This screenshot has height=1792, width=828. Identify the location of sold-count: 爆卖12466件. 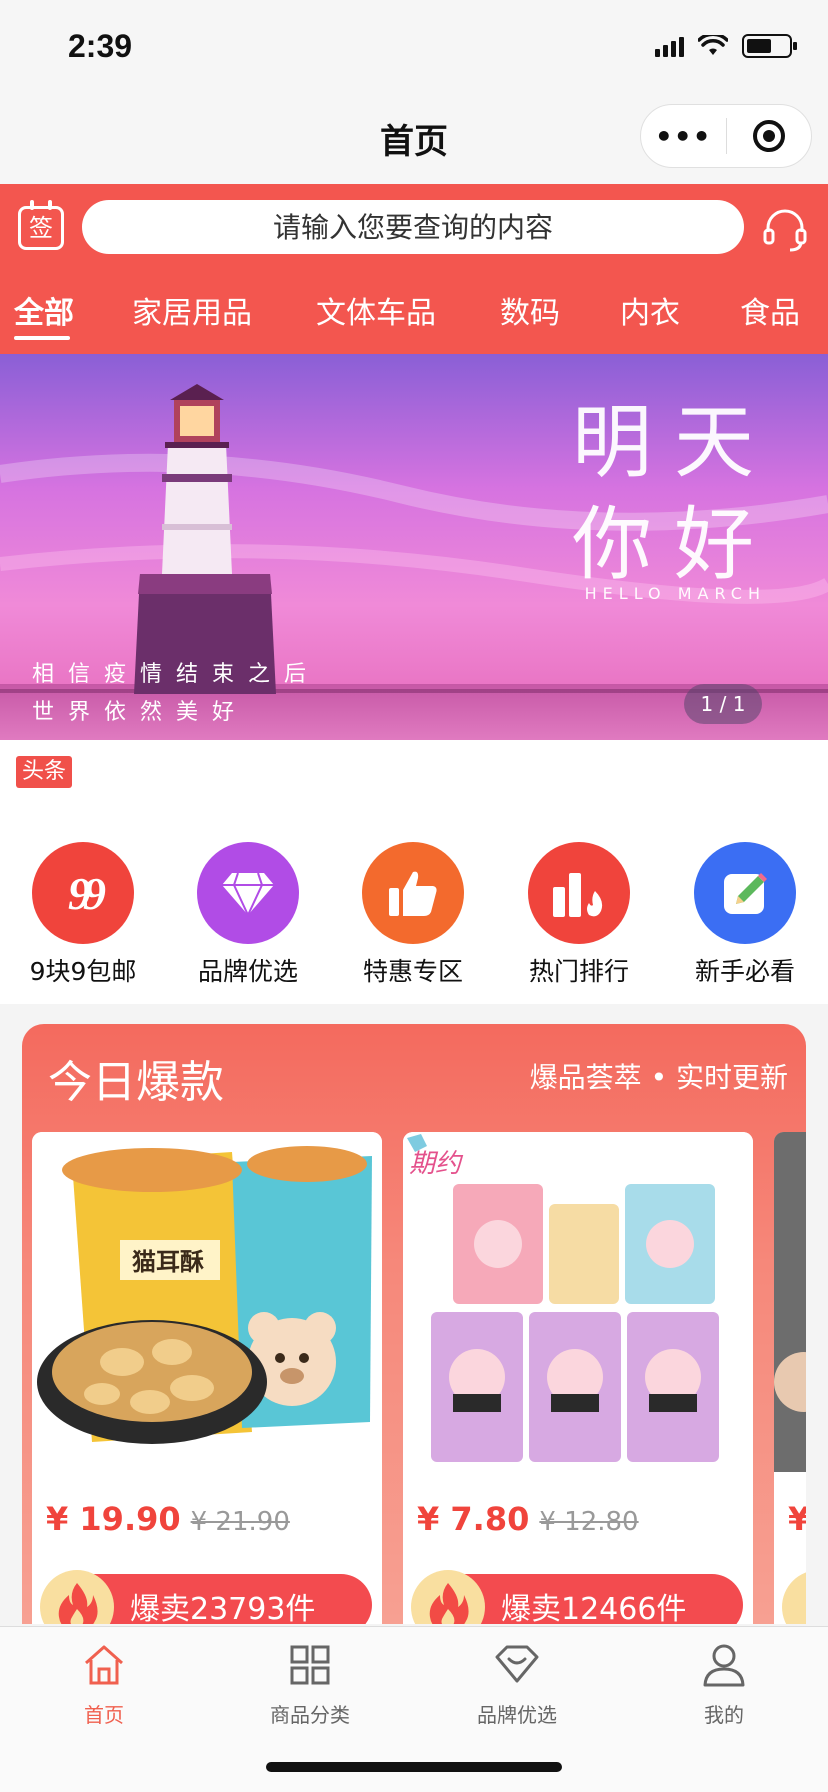
(594, 1608).